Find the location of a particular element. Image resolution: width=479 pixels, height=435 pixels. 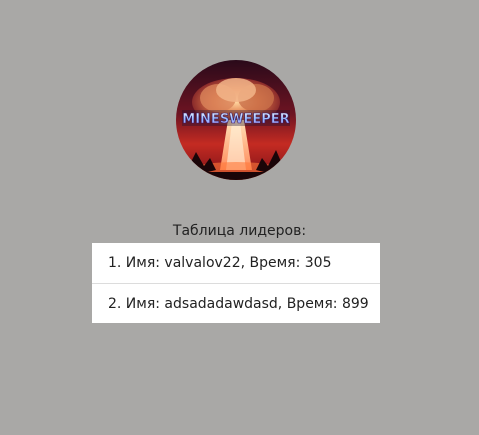

logo-text: MINESWEEPER is located at coordinates (235, 119).